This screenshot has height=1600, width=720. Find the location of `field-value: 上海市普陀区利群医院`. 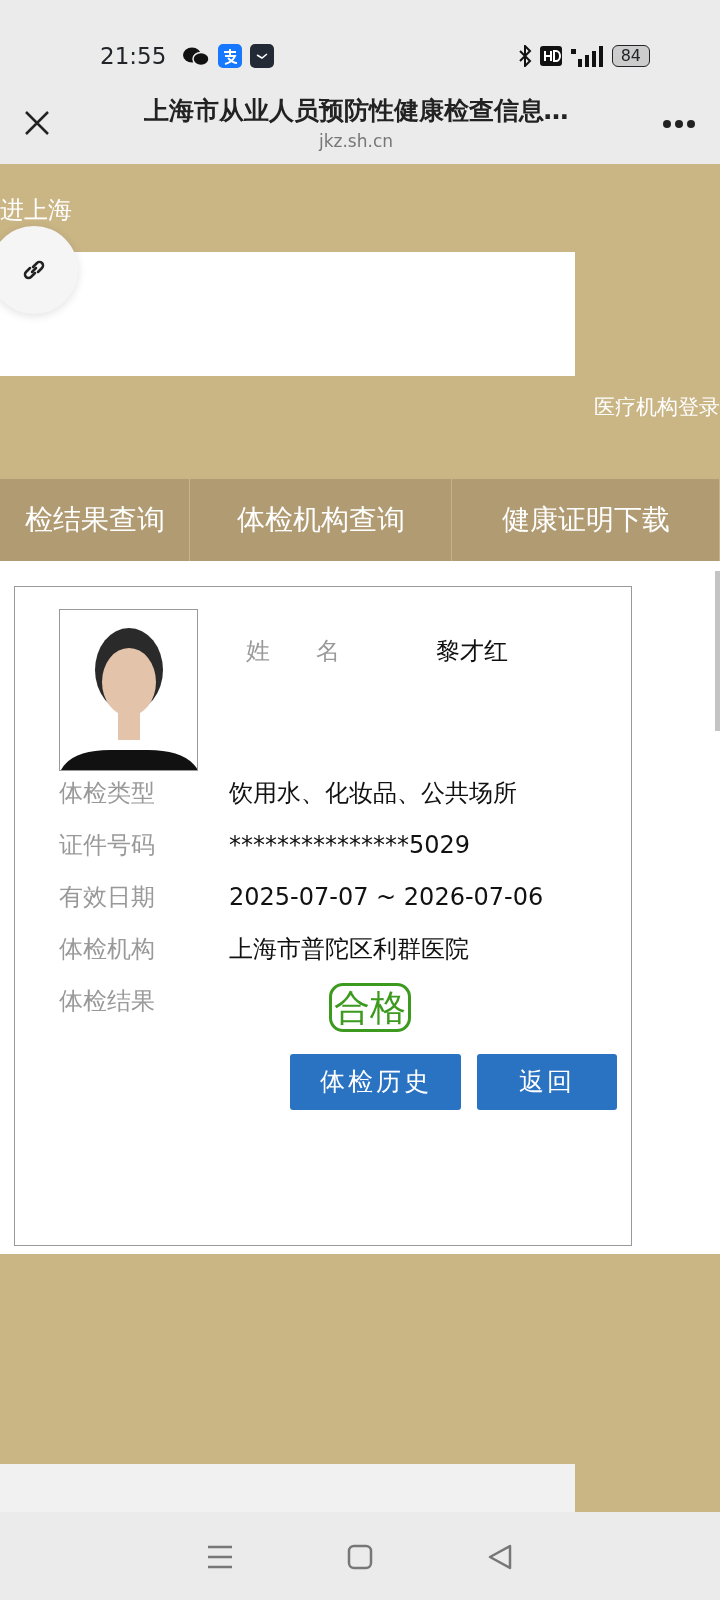

field-value: 上海市普陀区利群医院 is located at coordinates (349, 949).